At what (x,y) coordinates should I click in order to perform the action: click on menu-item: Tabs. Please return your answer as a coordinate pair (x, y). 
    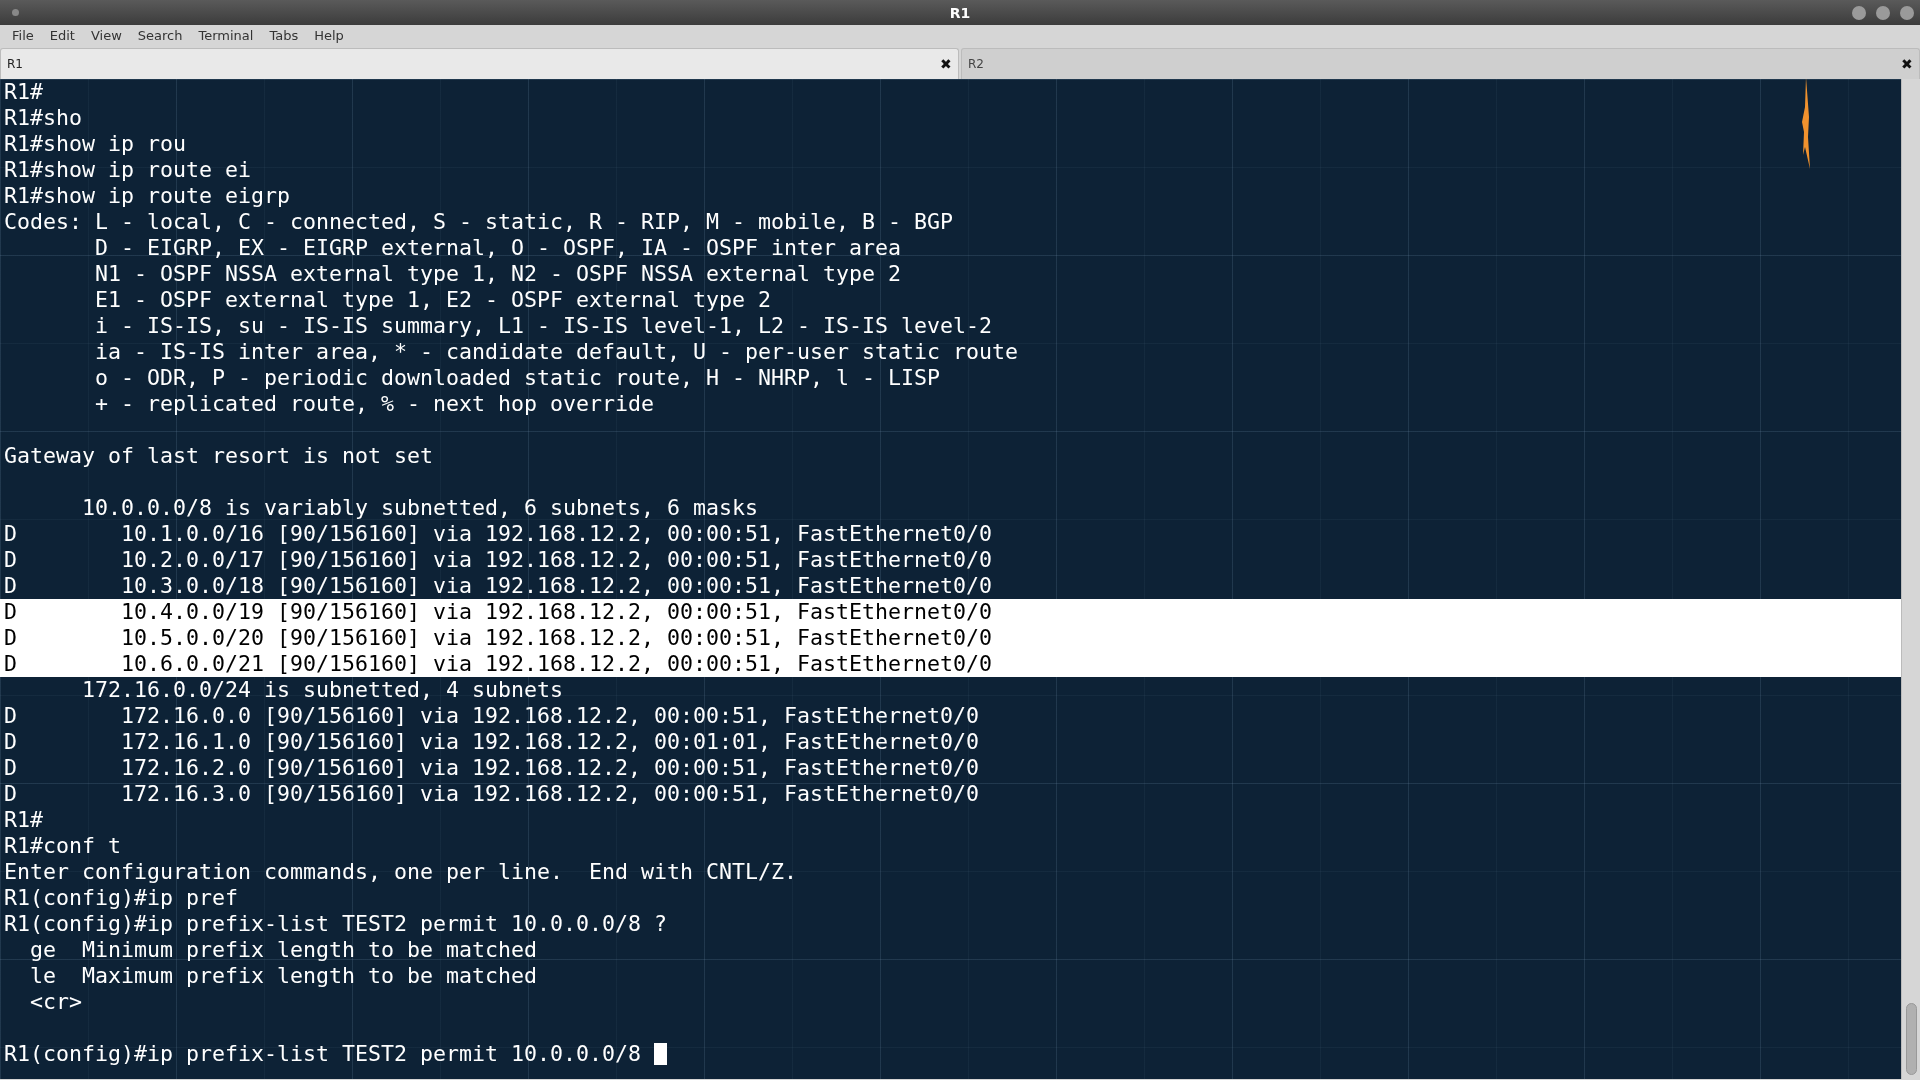
    Looking at the image, I should click on (284, 35).